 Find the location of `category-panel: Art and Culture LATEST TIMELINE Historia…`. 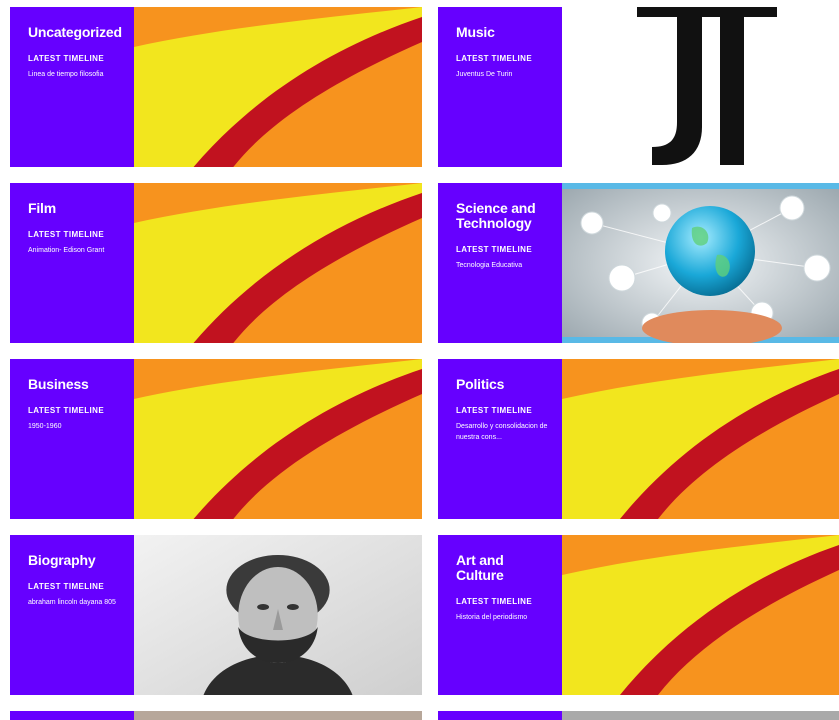

category-panel: Art and Culture LATEST TIMELINE Historia… is located at coordinates (500, 615).